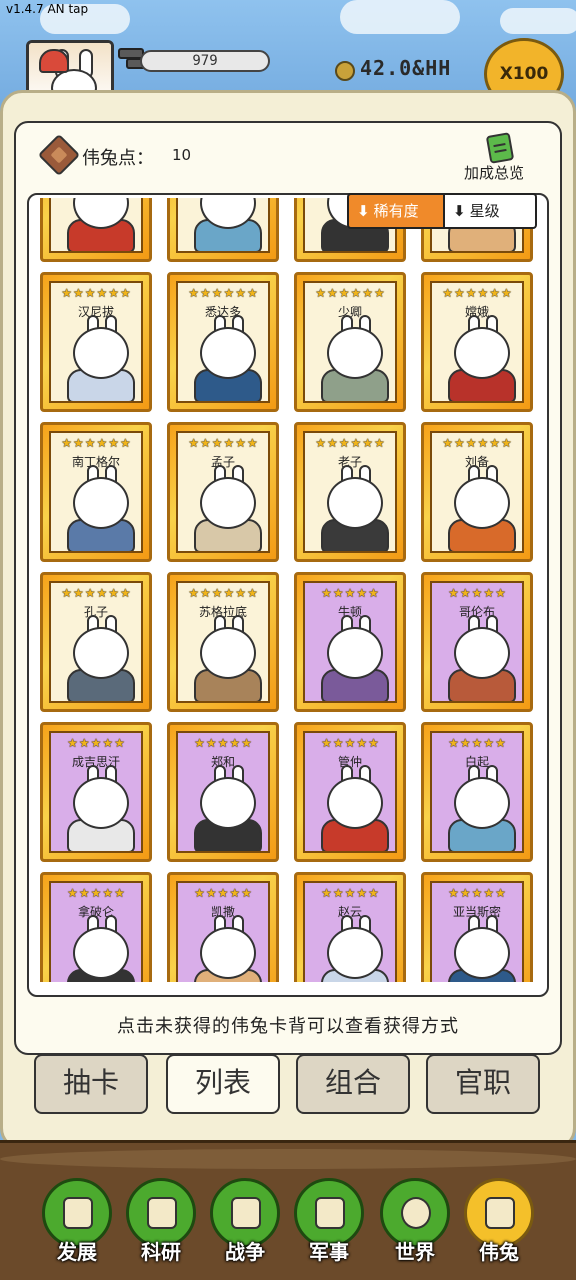  I want to click on sort-rarity-label: 稀有度, so click(396, 211).